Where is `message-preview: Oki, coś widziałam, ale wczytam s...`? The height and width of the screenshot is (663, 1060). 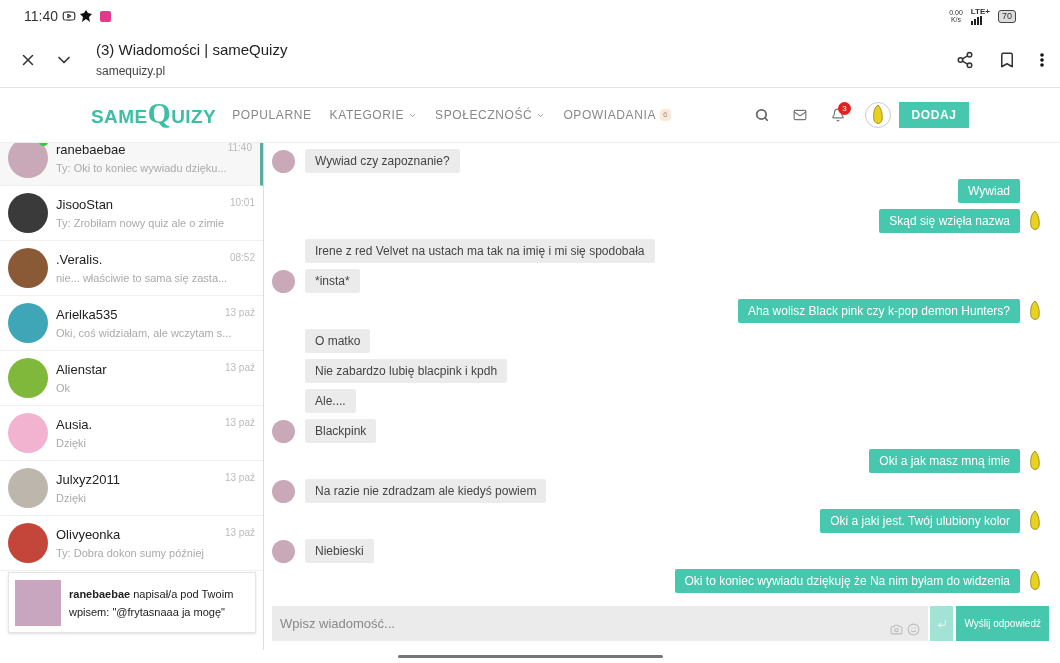 message-preview: Oki, coś widziałam, ale wczytam s... is located at coordinates (144, 333).